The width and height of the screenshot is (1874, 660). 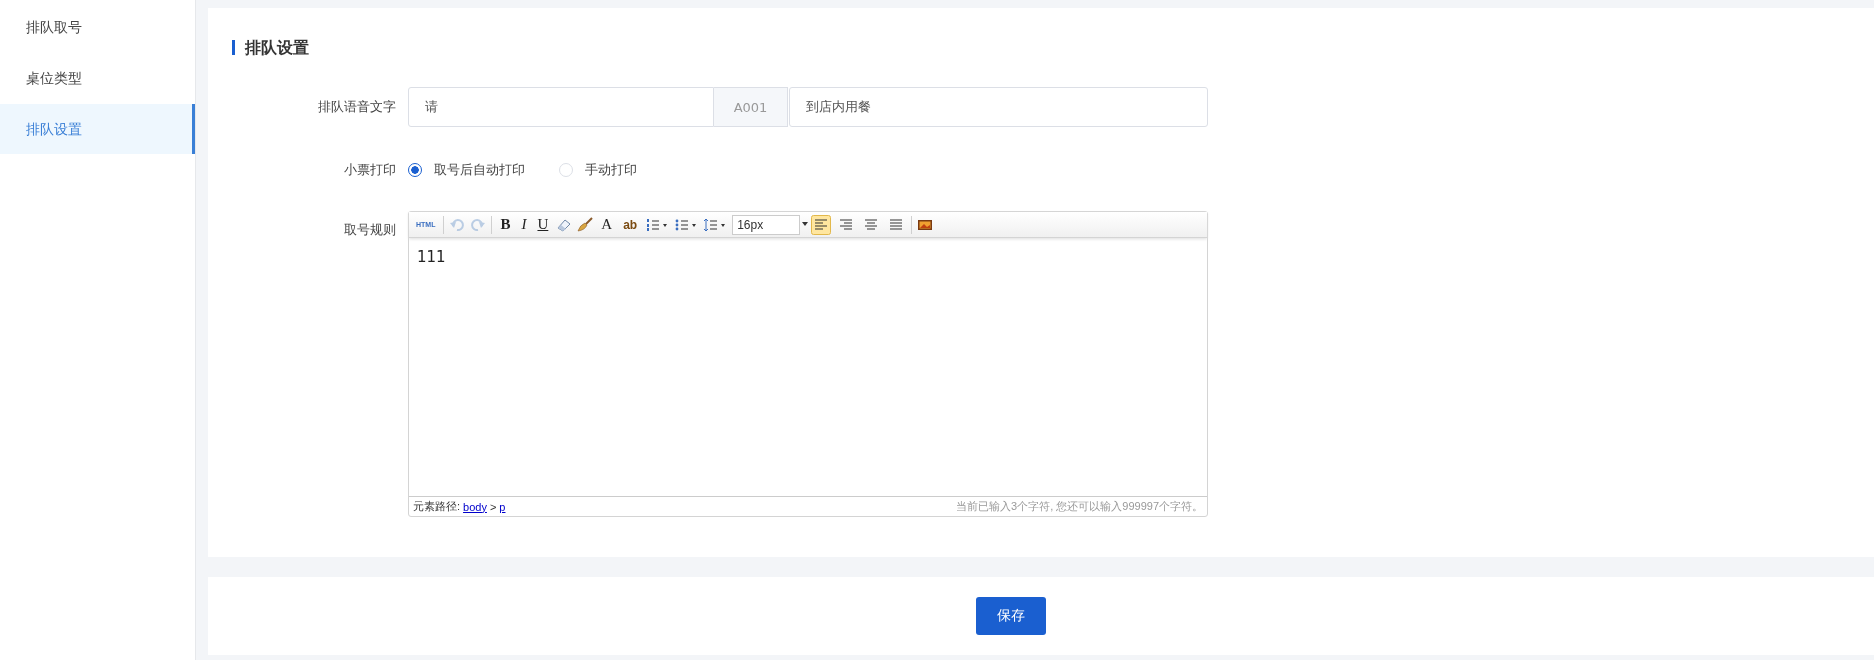 I want to click on radio-option: 取号后自动打印, so click(x=466, y=170).